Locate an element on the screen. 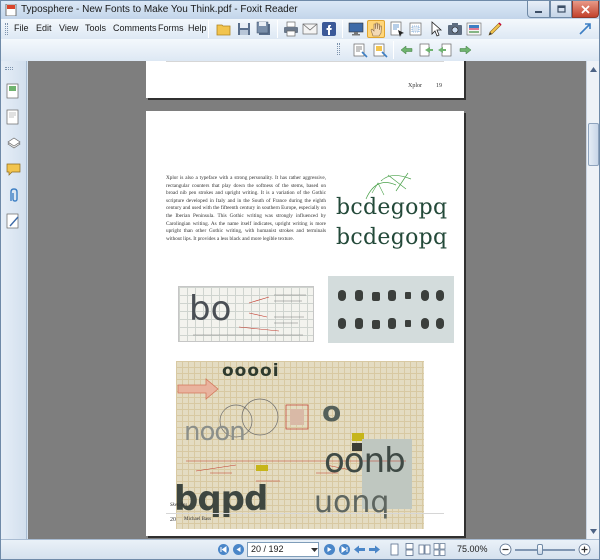 The height and width of the screenshot is (560, 600). forward-view-icon is located at coordinates (465, 50).